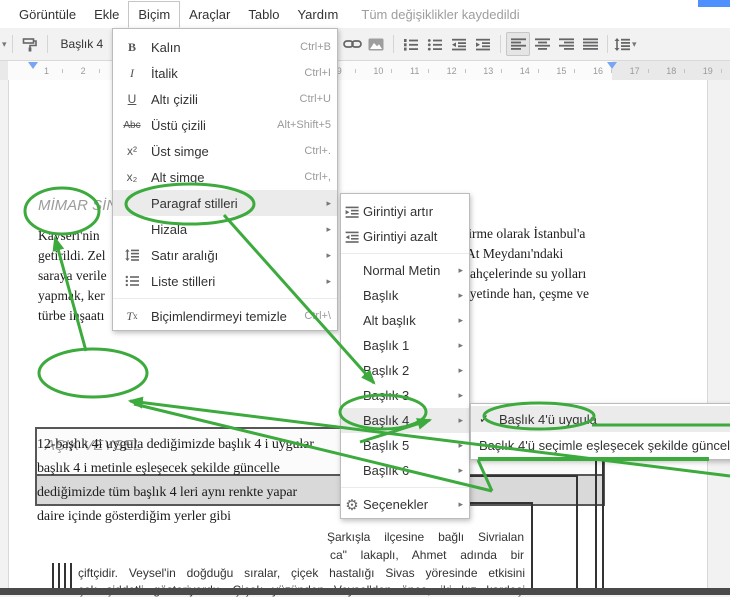  Describe the element at coordinates (47, 14) in the screenshot. I see `menubar-item-goruntule: Görüntüle` at that location.